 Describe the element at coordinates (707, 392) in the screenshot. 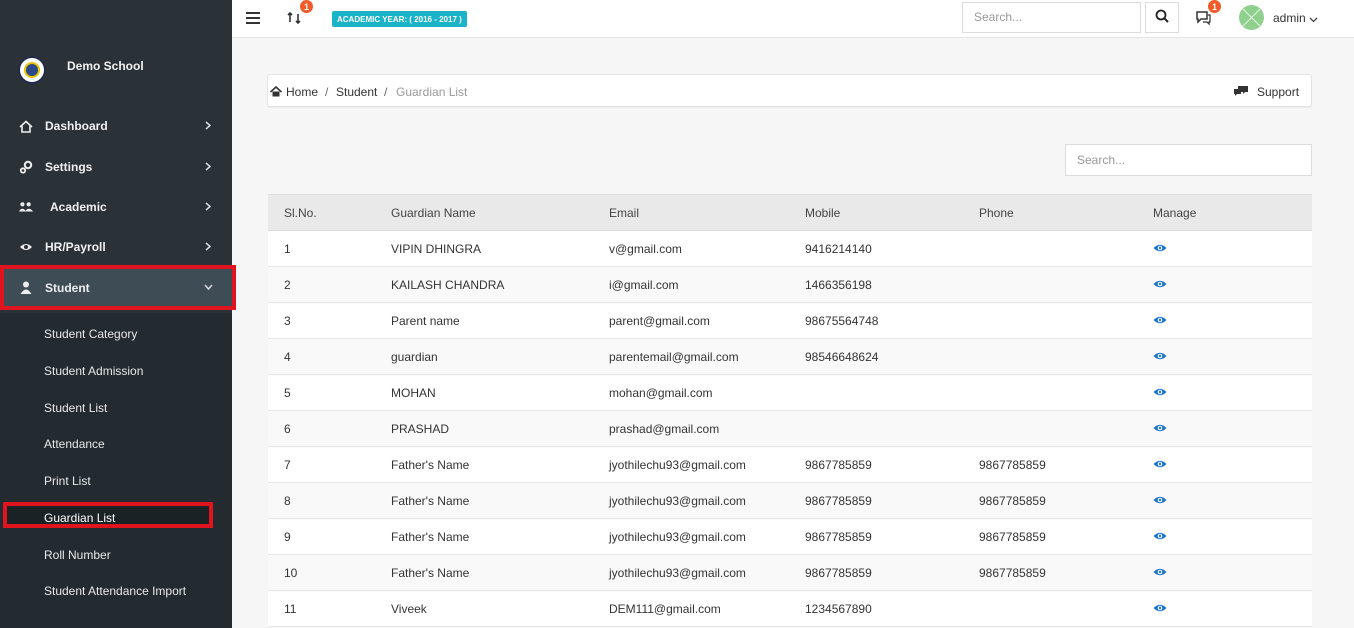

I see `cell-email: mohan@gmail.com` at that location.